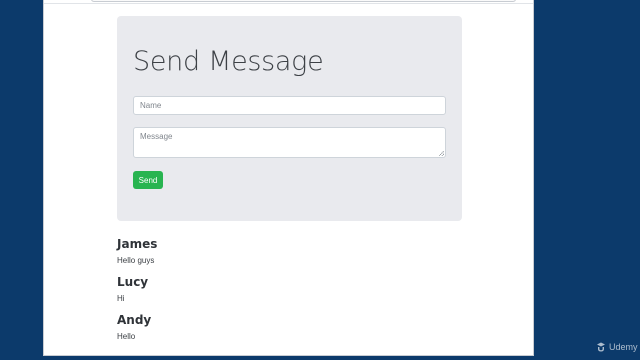 The width and height of the screenshot is (640, 360). What do you see at coordinates (289, 255) in the screenshot?
I see `list-item: James Hello guys` at bounding box center [289, 255].